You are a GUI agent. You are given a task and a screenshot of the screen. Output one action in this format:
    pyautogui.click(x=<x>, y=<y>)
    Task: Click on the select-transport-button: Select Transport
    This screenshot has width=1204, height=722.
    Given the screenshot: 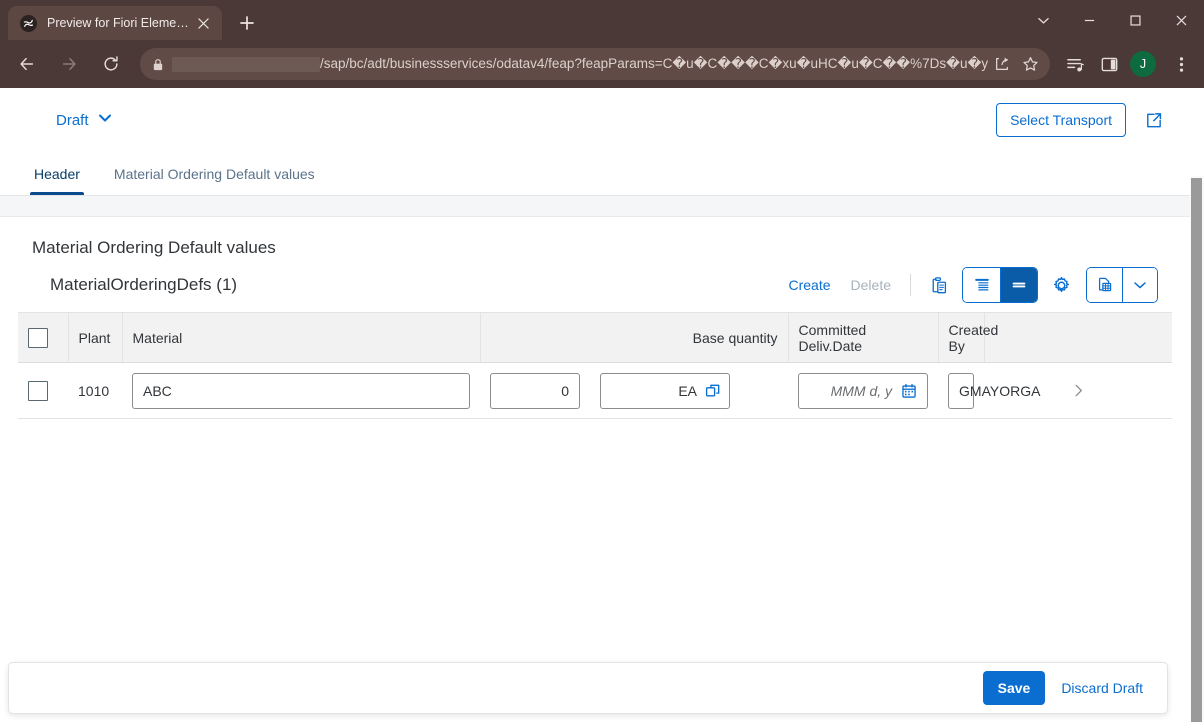 What is the action you would take?
    pyautogui.click(x=1061, y=120)
    